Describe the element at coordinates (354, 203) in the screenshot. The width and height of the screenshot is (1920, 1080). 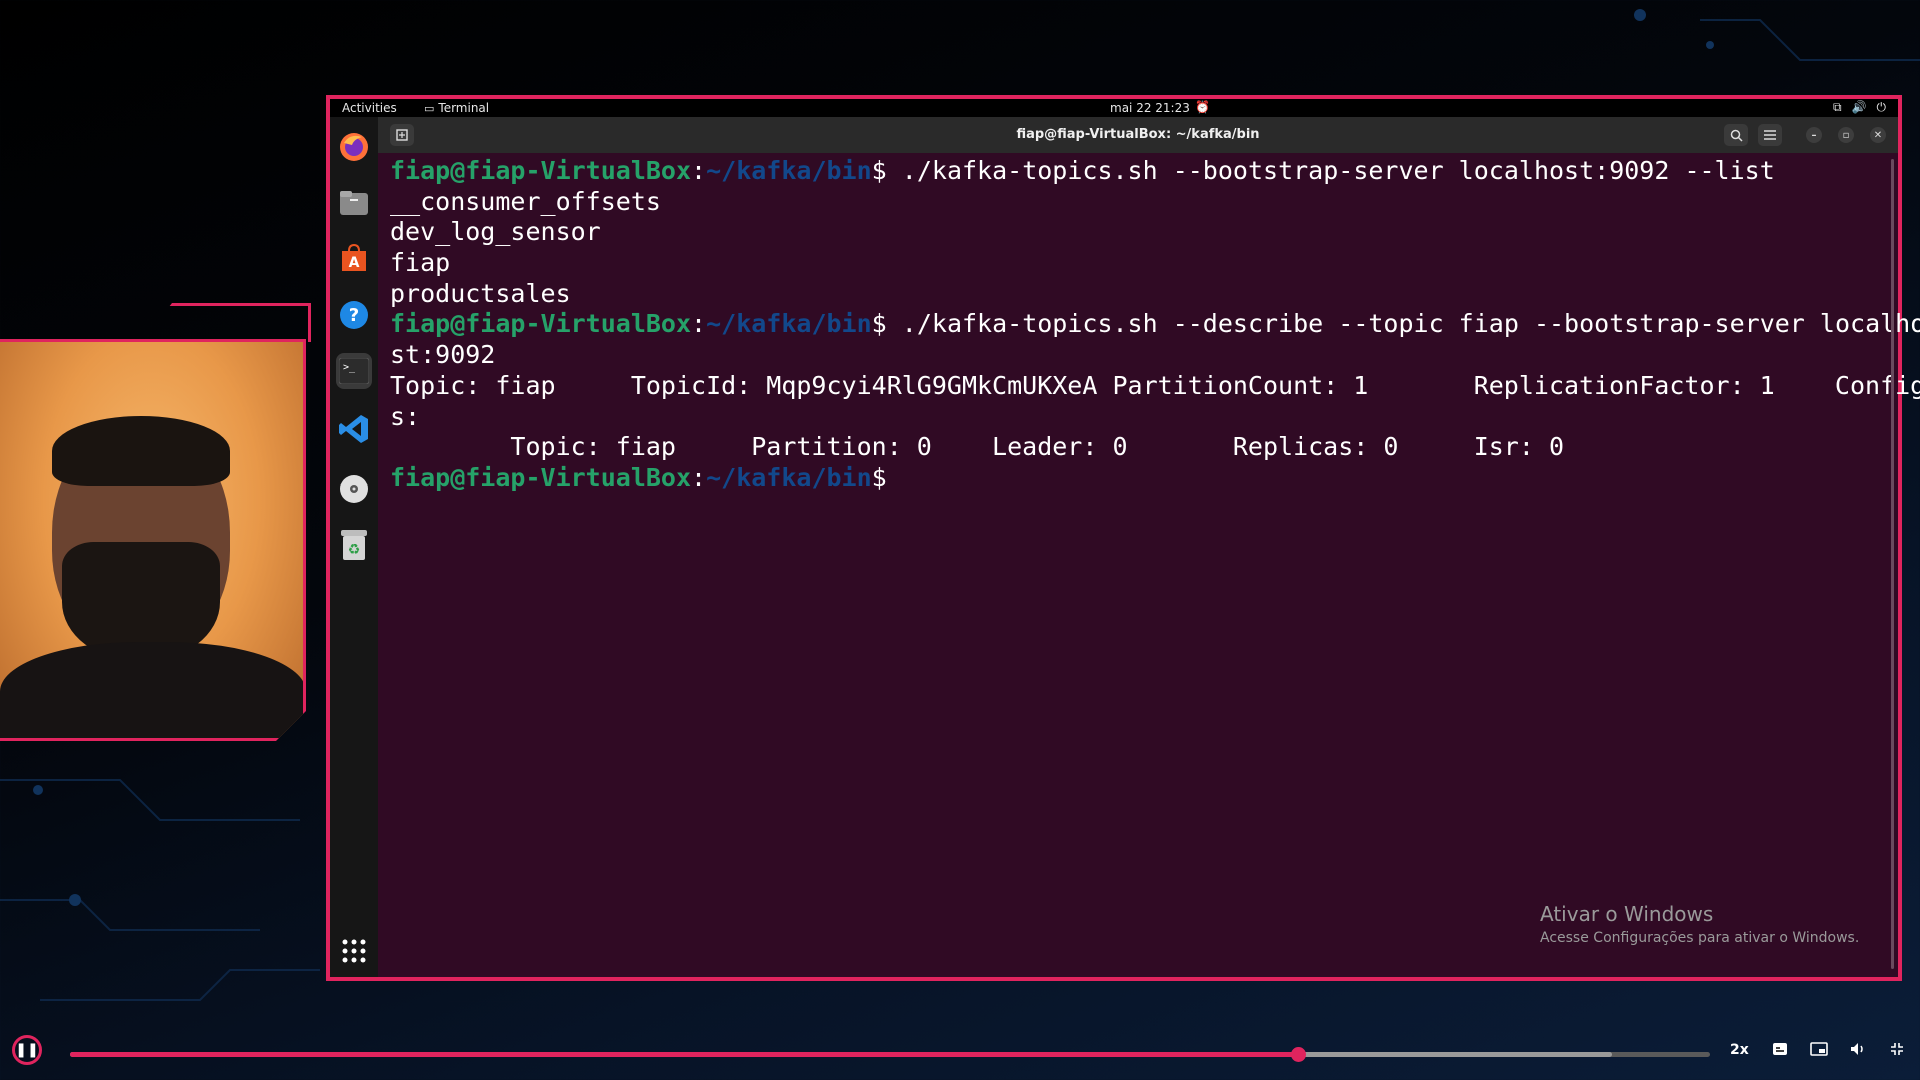
I see `files-icon` at that location.